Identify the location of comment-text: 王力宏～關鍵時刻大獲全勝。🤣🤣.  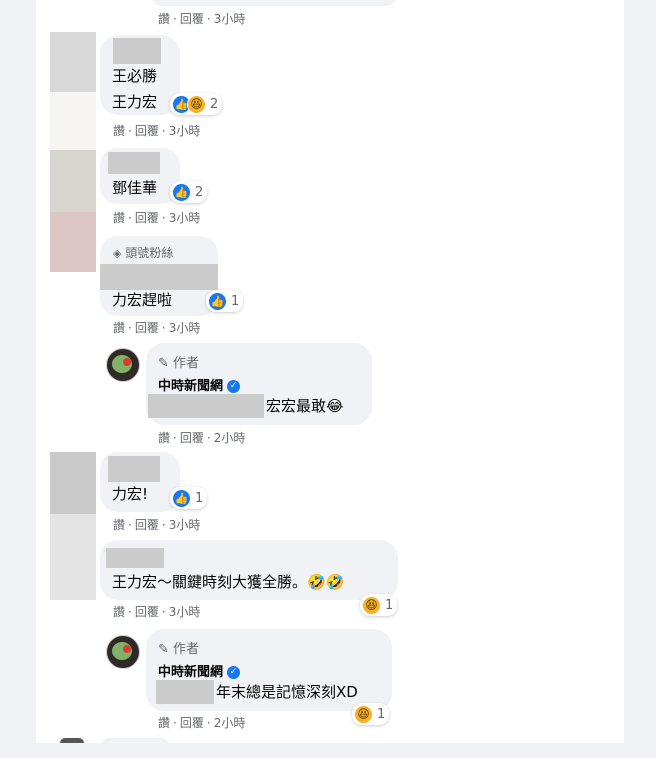
(228, 582).